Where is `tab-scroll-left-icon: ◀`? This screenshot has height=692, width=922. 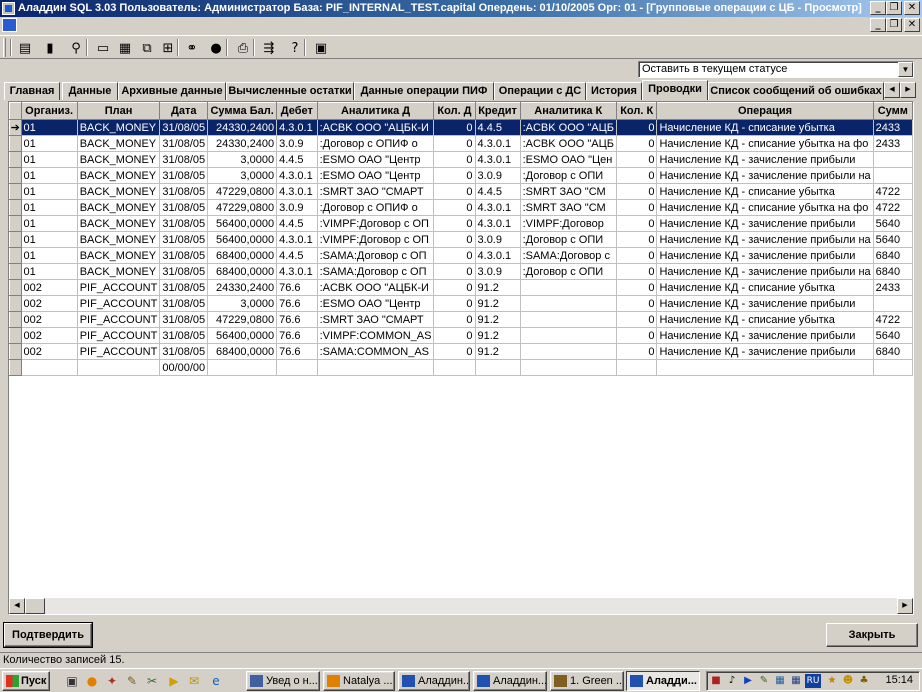
tab-scroll-left-icon: ◀ is located at coordinates (892, 90).